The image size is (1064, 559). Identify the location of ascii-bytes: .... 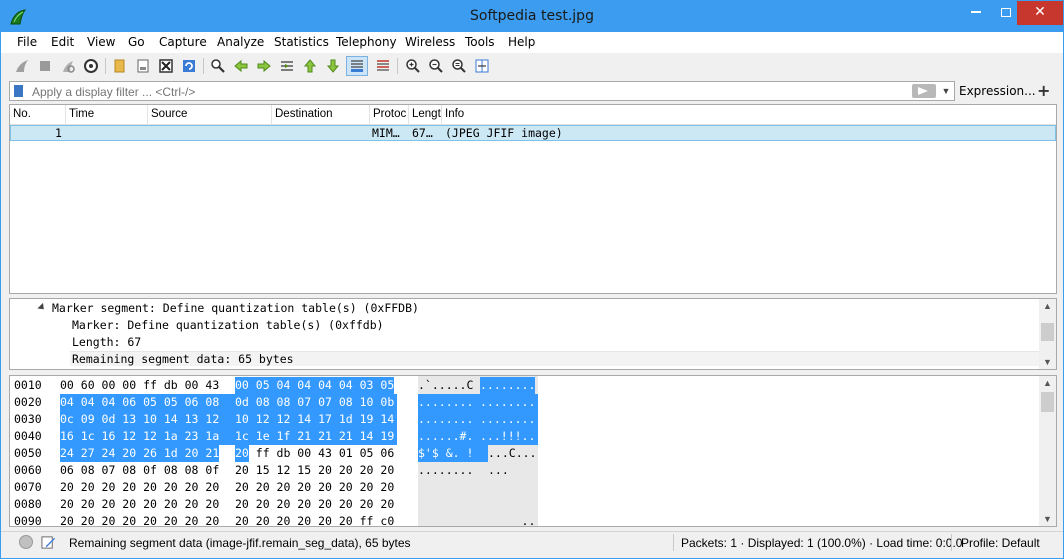
(512, 470).